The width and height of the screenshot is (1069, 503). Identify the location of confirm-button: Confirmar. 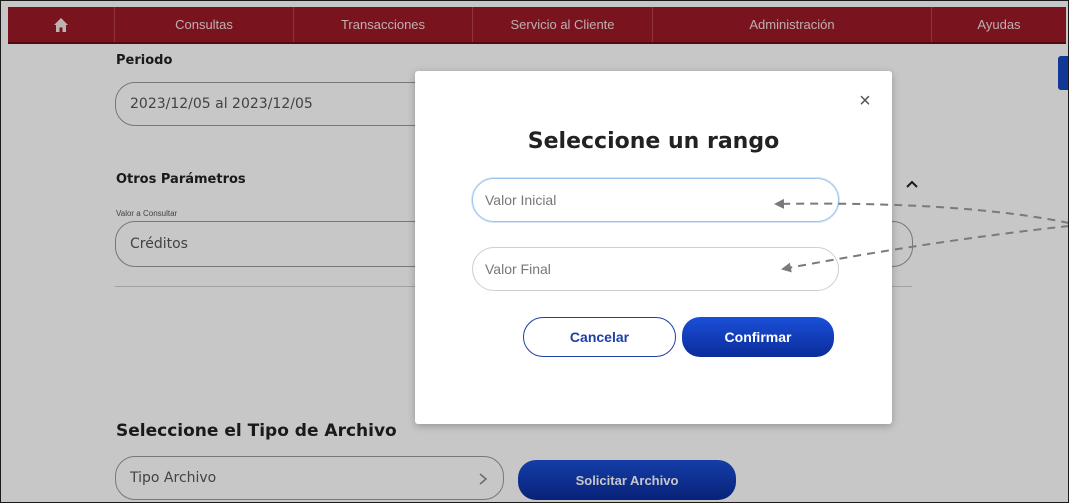
(758, 337).